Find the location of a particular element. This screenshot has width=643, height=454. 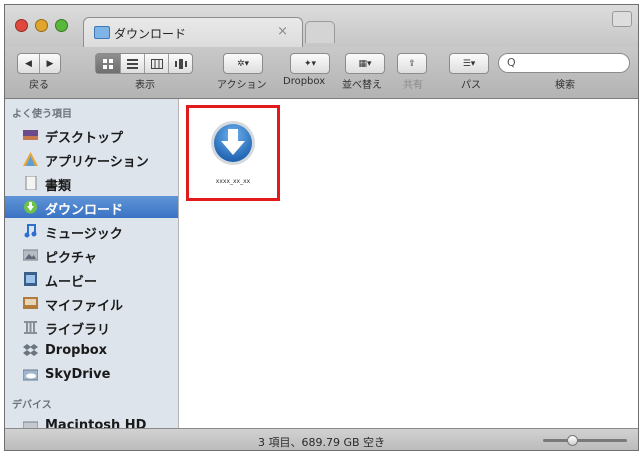

minimize-window-button is located at coordinates (41, 25).